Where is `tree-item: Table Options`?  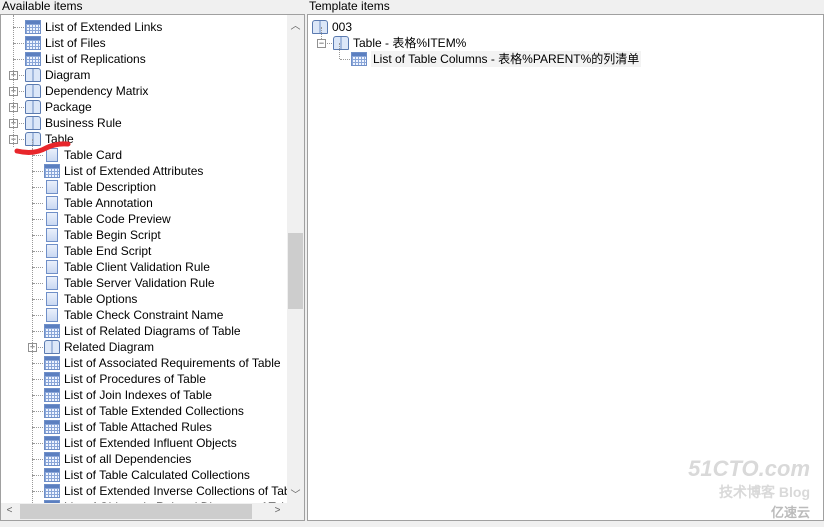 tree-item: Table Options is located at coordinates (90, 299).